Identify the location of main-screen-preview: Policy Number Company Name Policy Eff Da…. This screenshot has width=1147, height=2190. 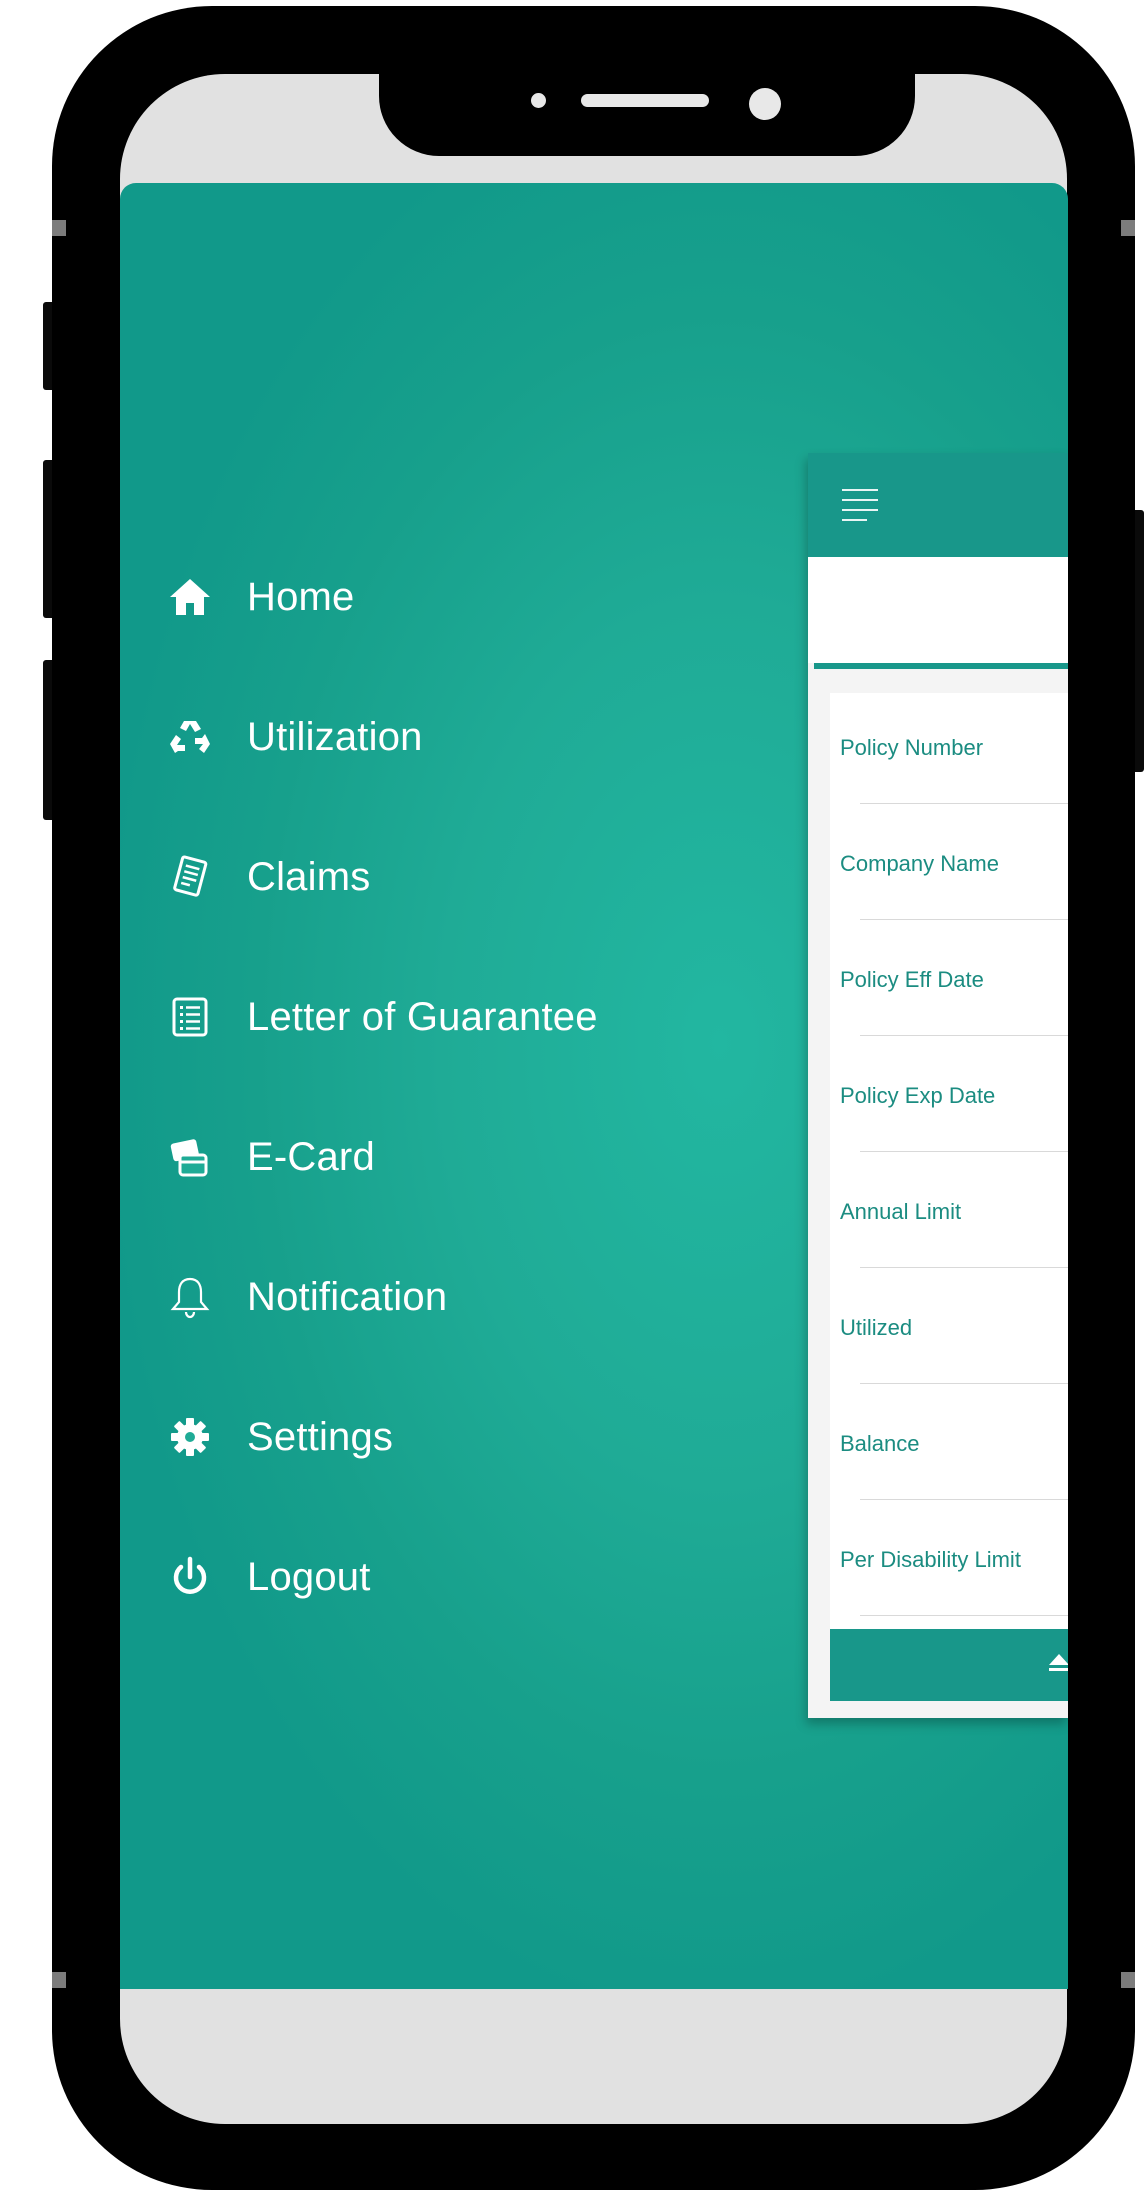
(938, 1085).